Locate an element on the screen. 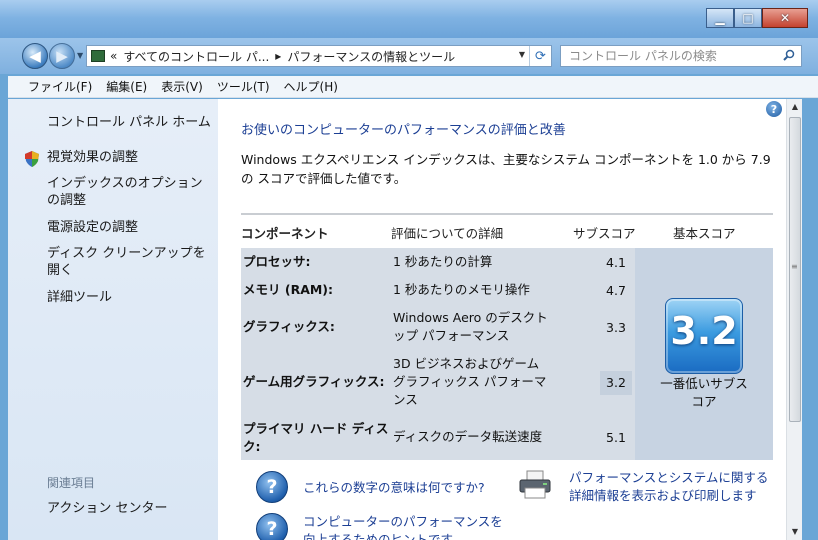  window-frame-right is located at coordinates (810, 308).